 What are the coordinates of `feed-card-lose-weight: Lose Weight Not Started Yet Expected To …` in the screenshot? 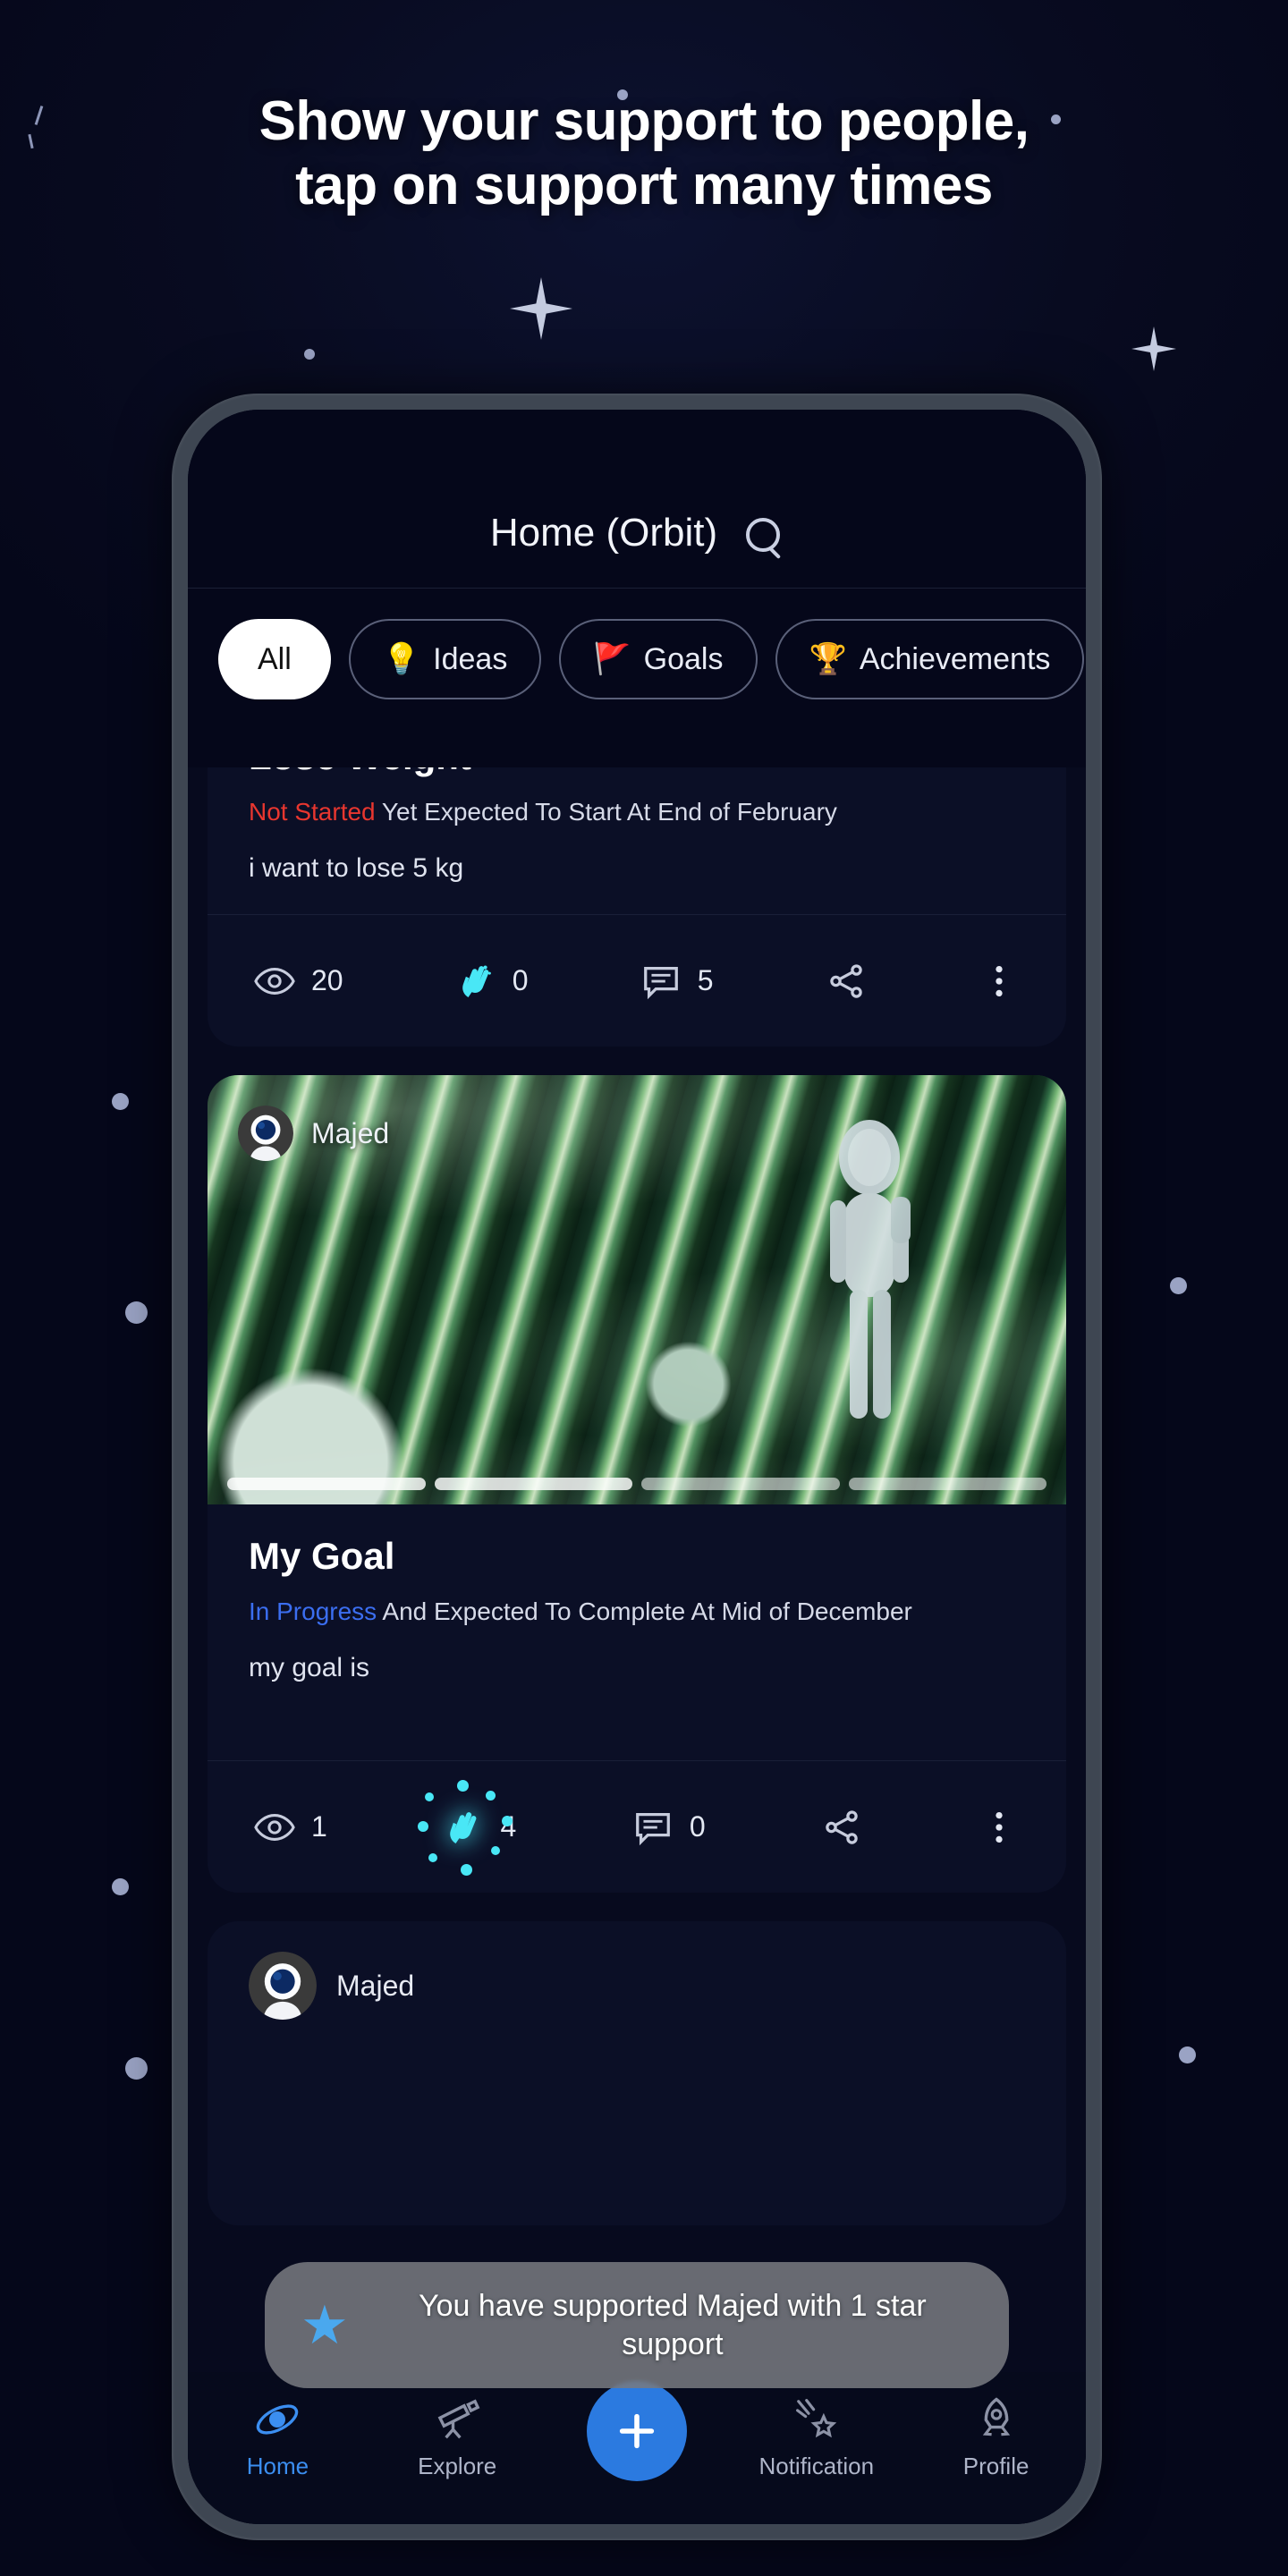 It's located at (637, 906).